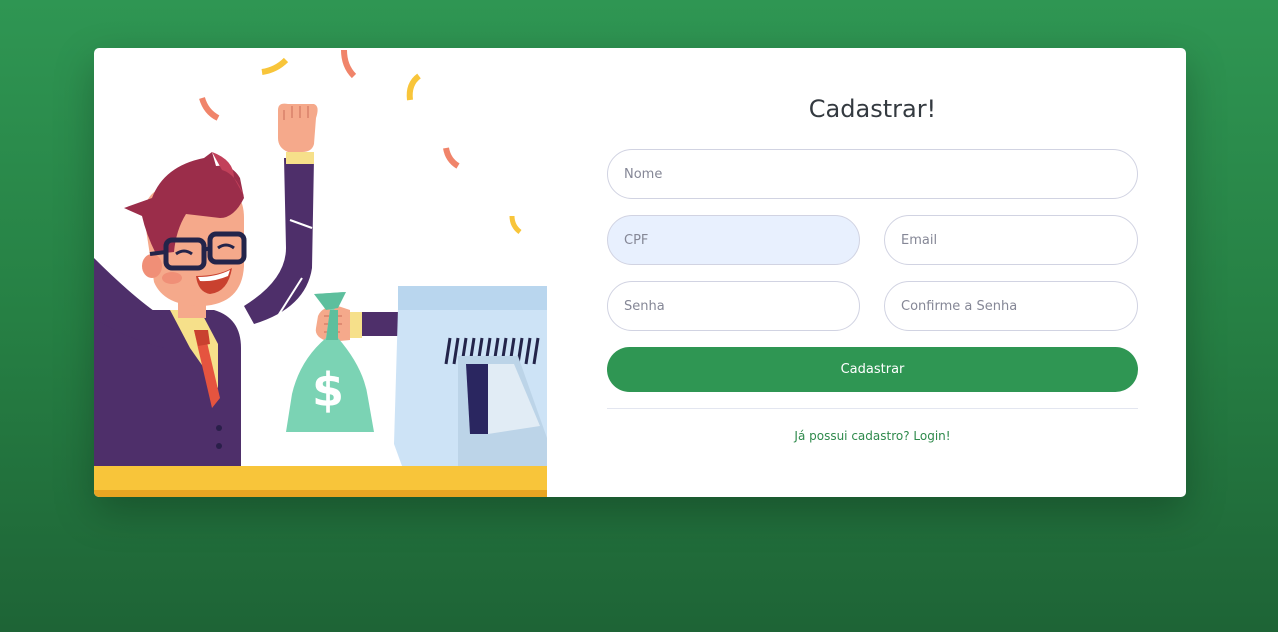 The image size is (1278, 632). I want to click on divider, so click(872, 408).